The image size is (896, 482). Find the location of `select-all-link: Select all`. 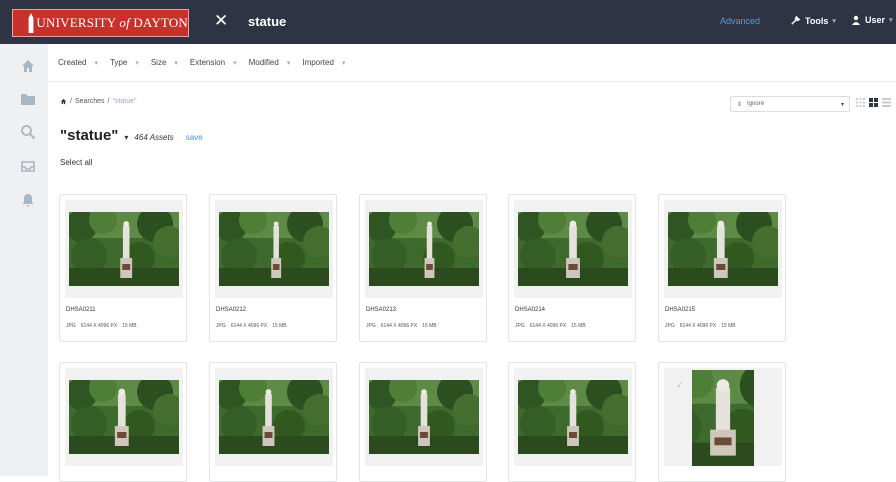

select-all-link: Select all is located at coordinates (76, 162).